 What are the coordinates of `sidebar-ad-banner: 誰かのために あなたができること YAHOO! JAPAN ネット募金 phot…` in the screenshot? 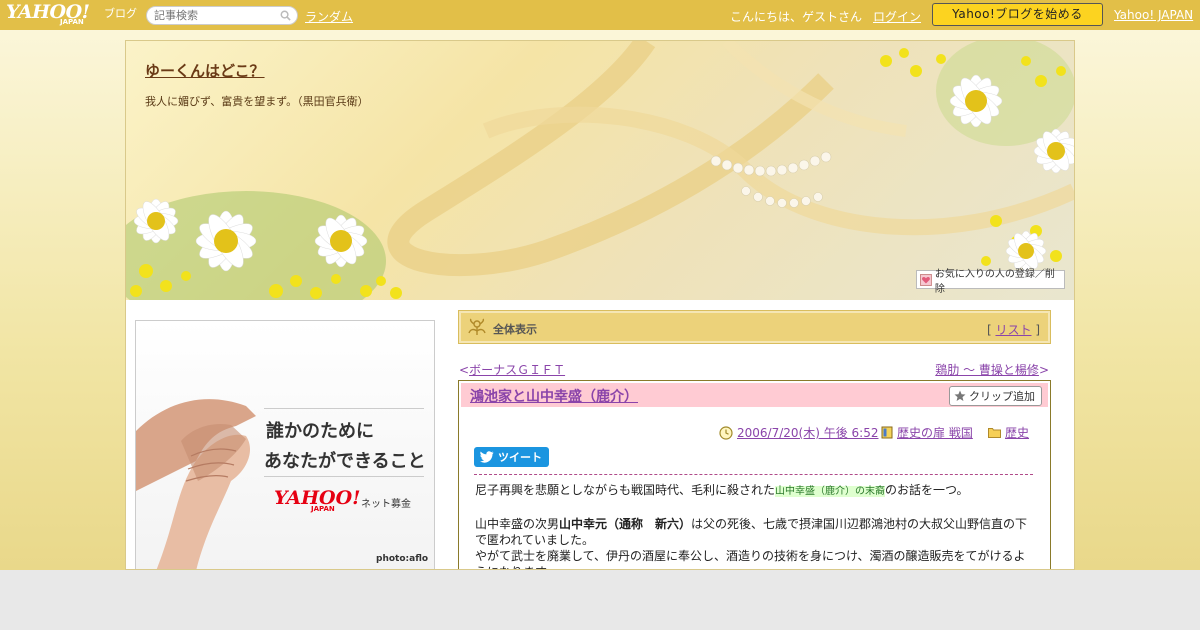 It's located at (285, 444).